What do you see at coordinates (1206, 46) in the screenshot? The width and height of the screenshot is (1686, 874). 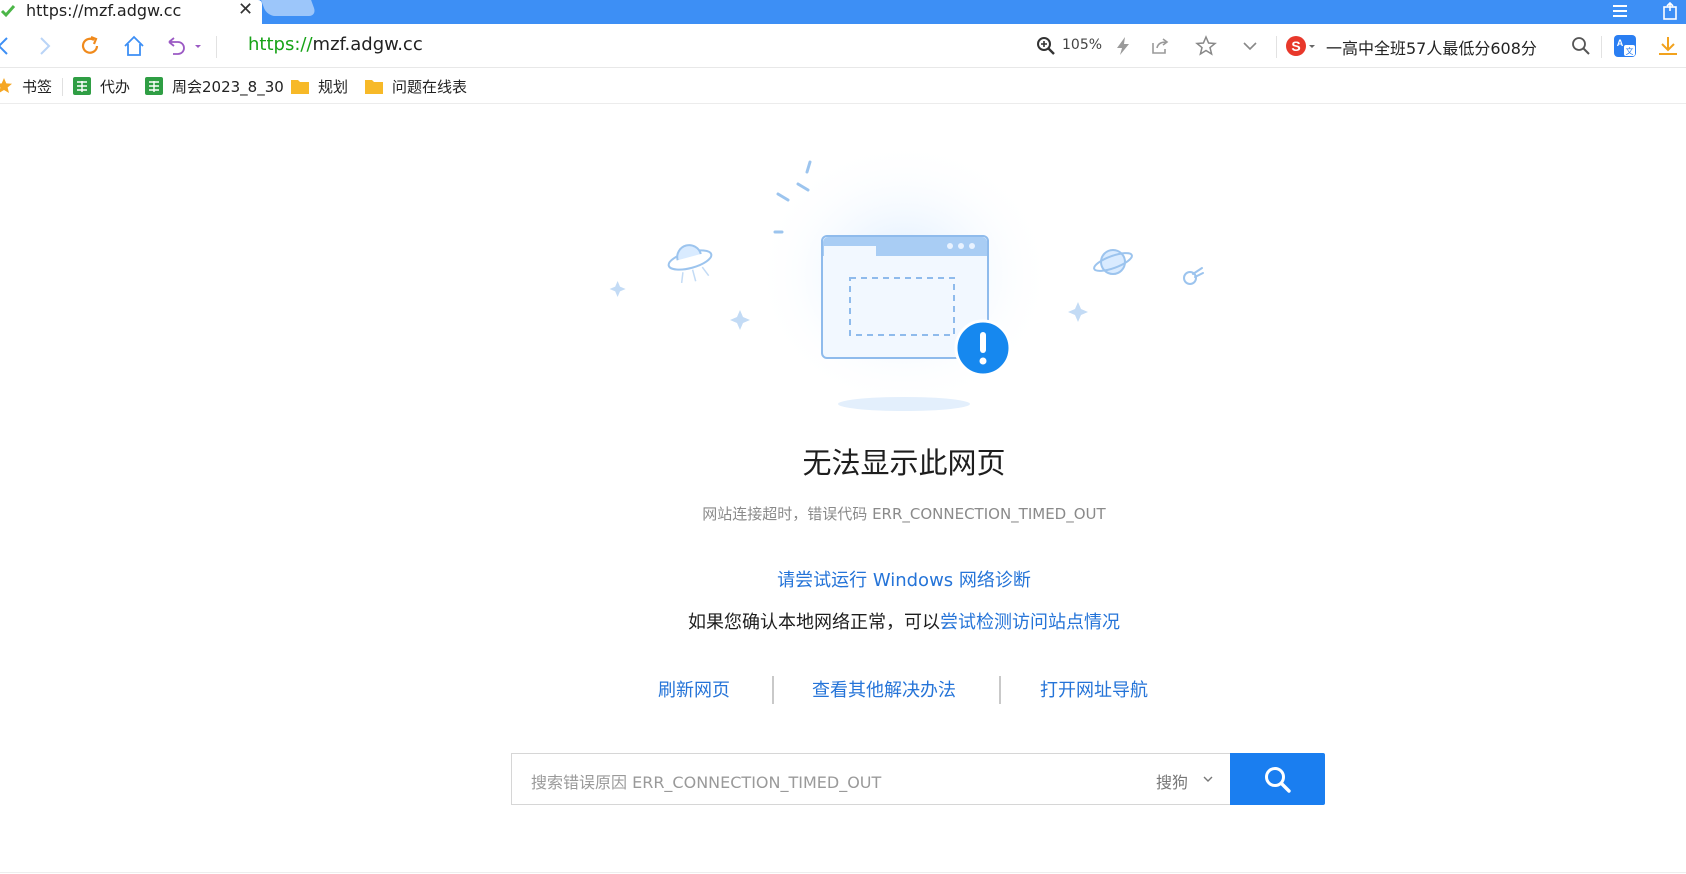 I see `favorite-star-icon` at bounding box center [1206, 46].